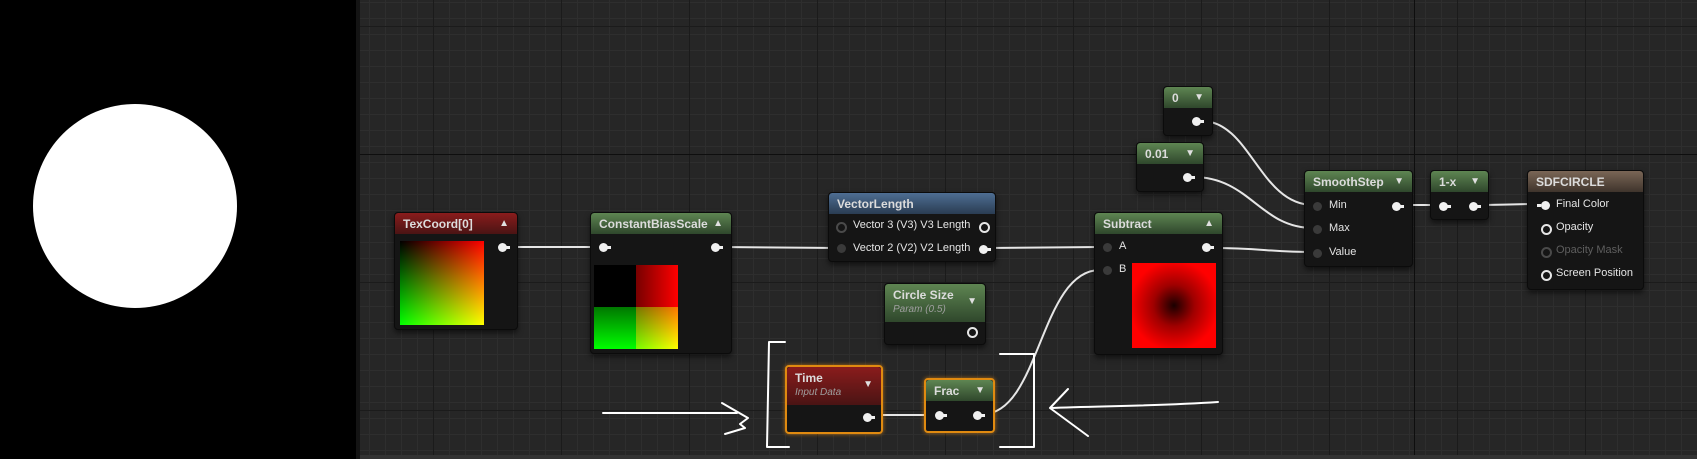  Describe the element at coordinates (675, 418) in the screenshot. I see `arrow-right-annotation` at that location.